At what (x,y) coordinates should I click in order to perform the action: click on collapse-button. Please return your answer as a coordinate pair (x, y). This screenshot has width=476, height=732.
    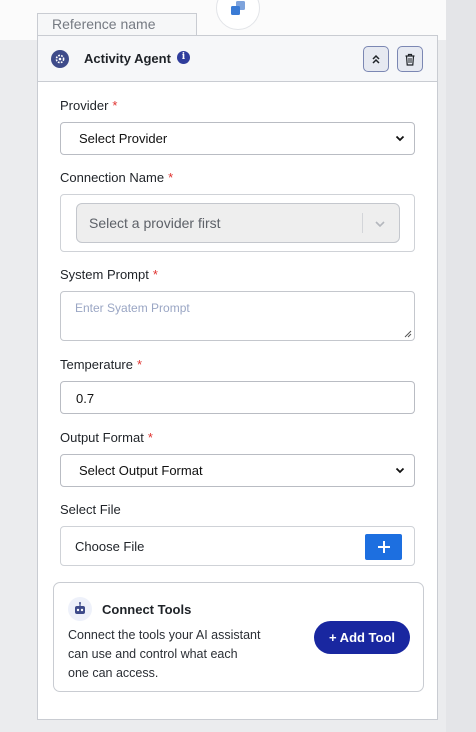
    Looking at the image, I should click on (376, 59).